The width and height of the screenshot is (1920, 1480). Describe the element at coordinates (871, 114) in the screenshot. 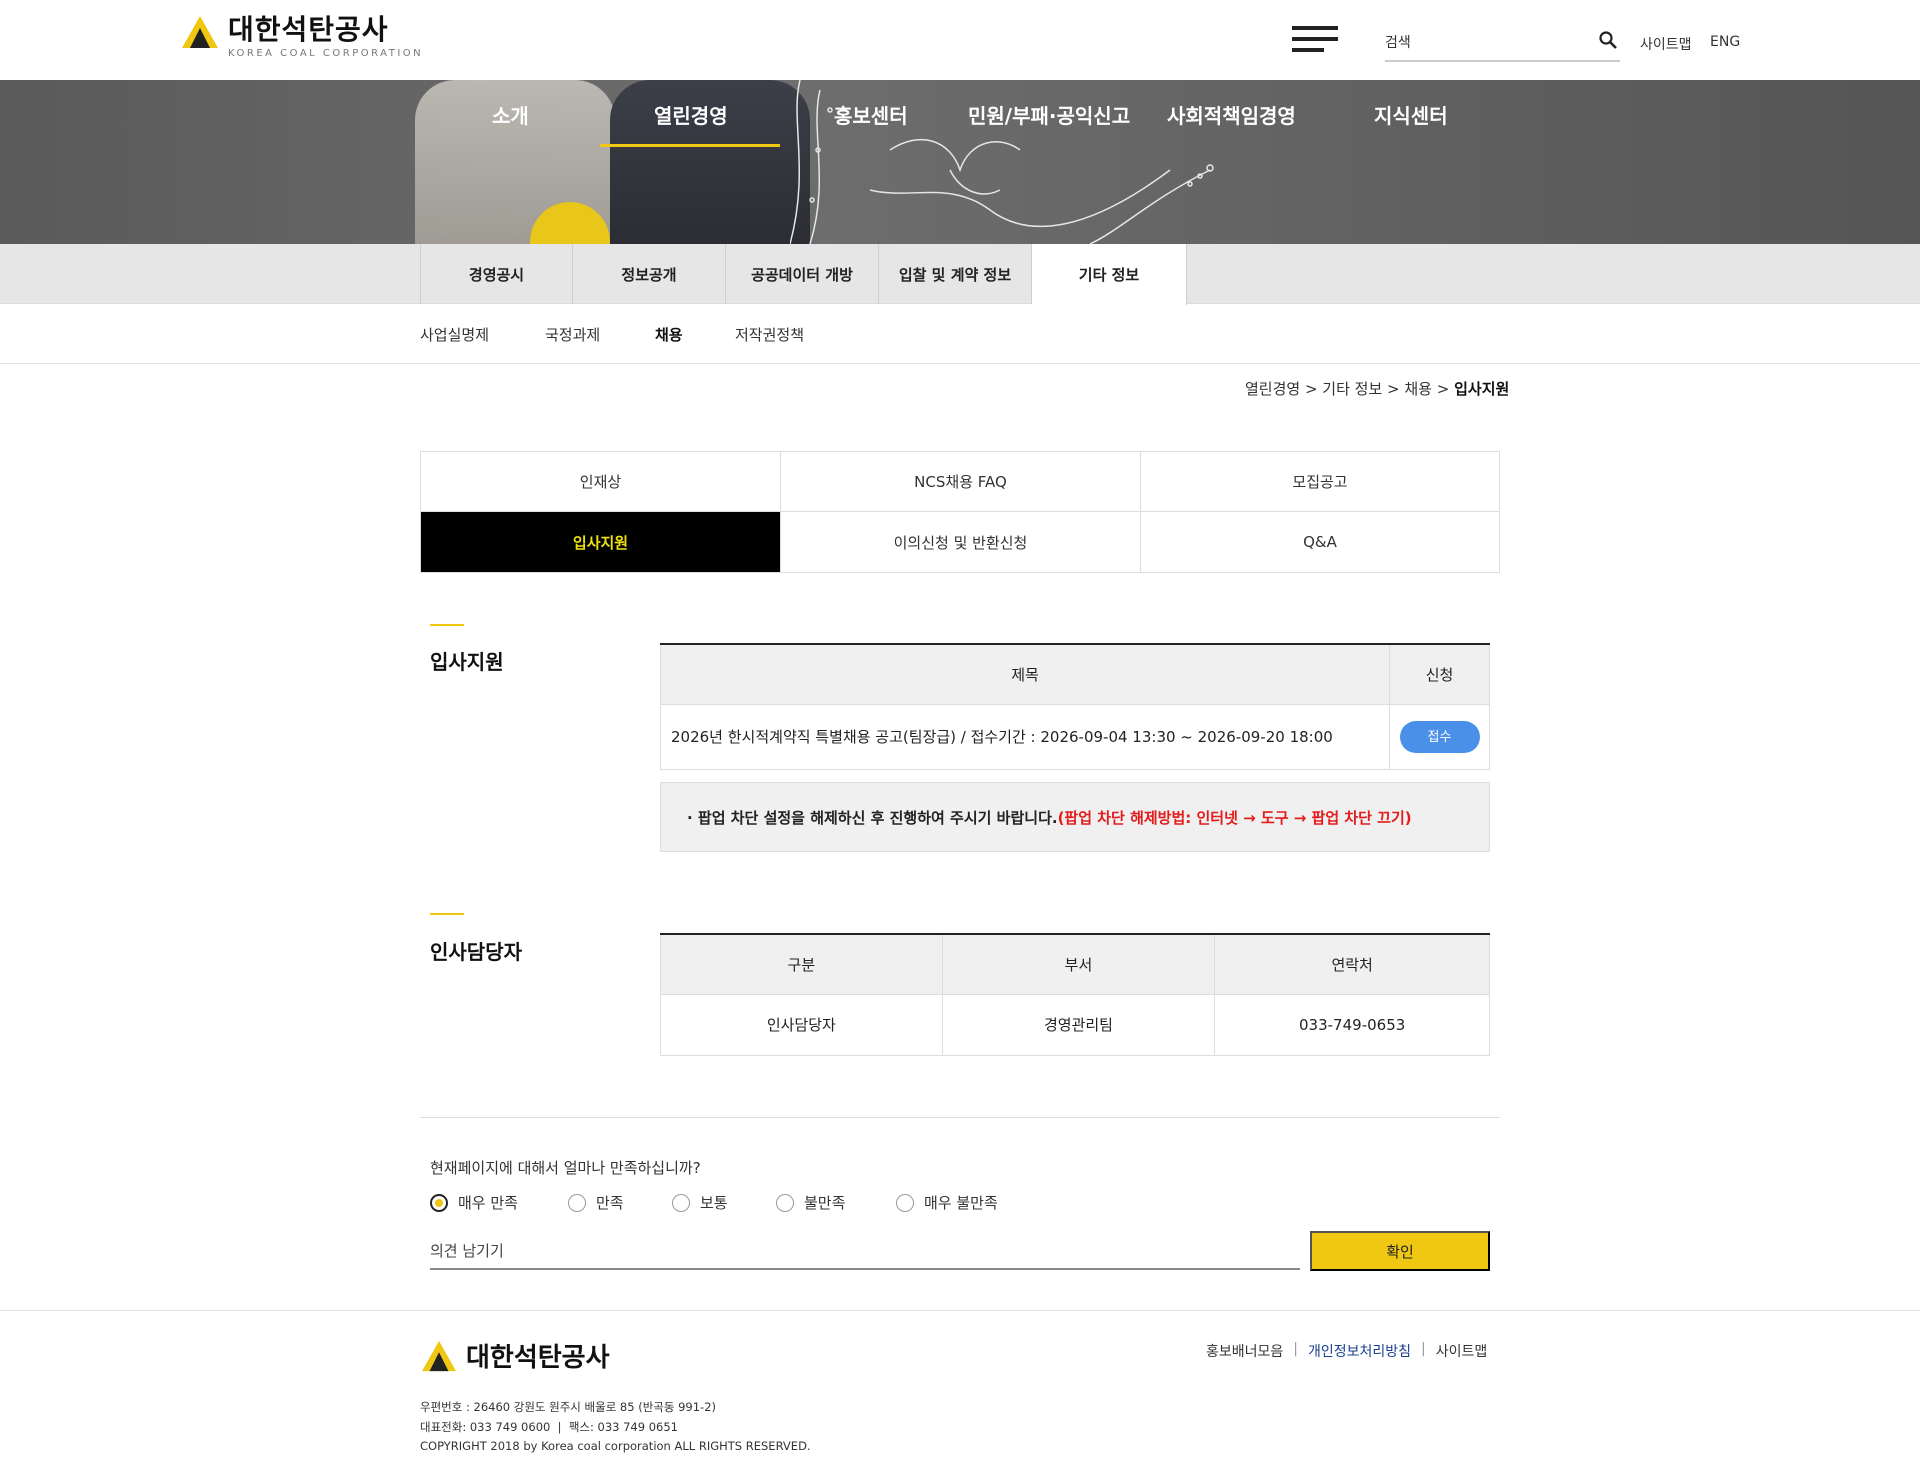

I see `gnb-item-pr-center: 홍보센터` at that location.